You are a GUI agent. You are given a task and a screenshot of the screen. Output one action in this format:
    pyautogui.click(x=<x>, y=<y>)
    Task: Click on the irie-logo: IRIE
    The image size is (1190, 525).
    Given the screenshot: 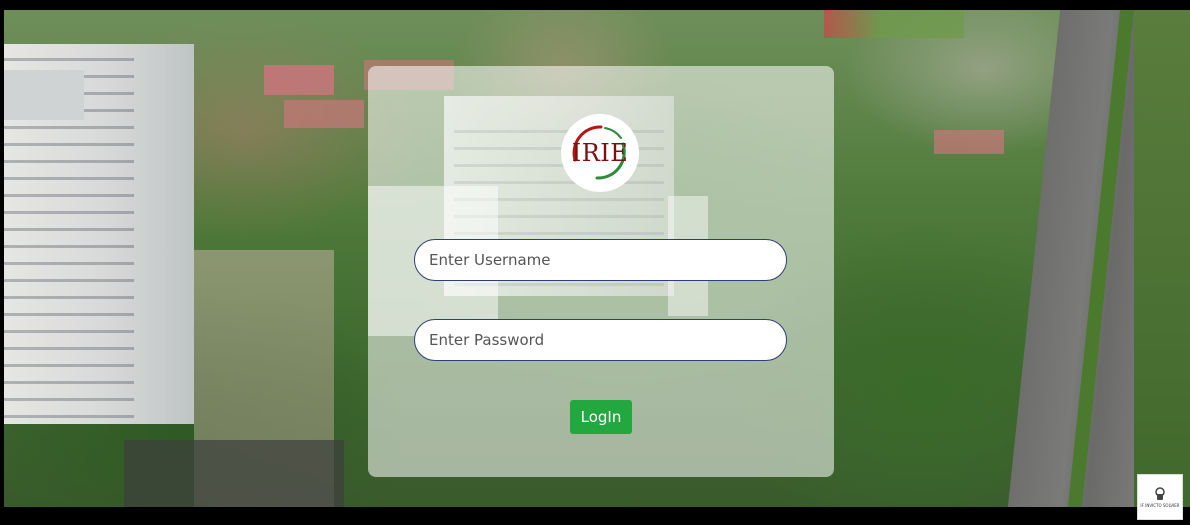 What is the action you would take?
    pyautogui.click(x=600, y=153)
    